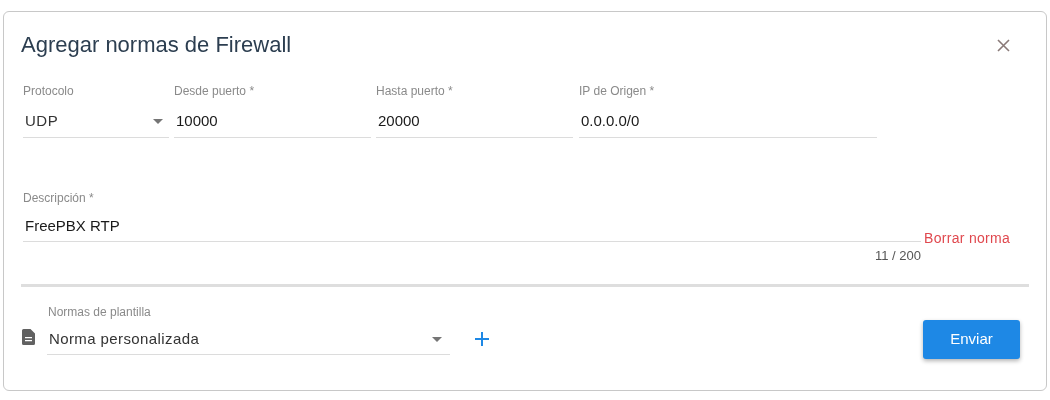 The height and width of the screenshot is (400, 1050). I want to click on field-label: Desde puerto *, so click(215, 91).